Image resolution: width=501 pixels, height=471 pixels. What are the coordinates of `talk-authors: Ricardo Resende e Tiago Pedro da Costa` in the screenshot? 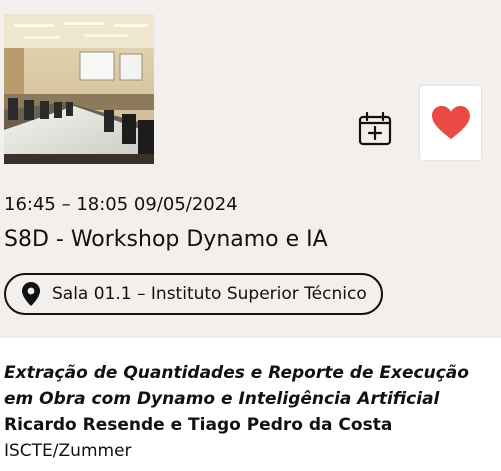 It's located at (198, 425).